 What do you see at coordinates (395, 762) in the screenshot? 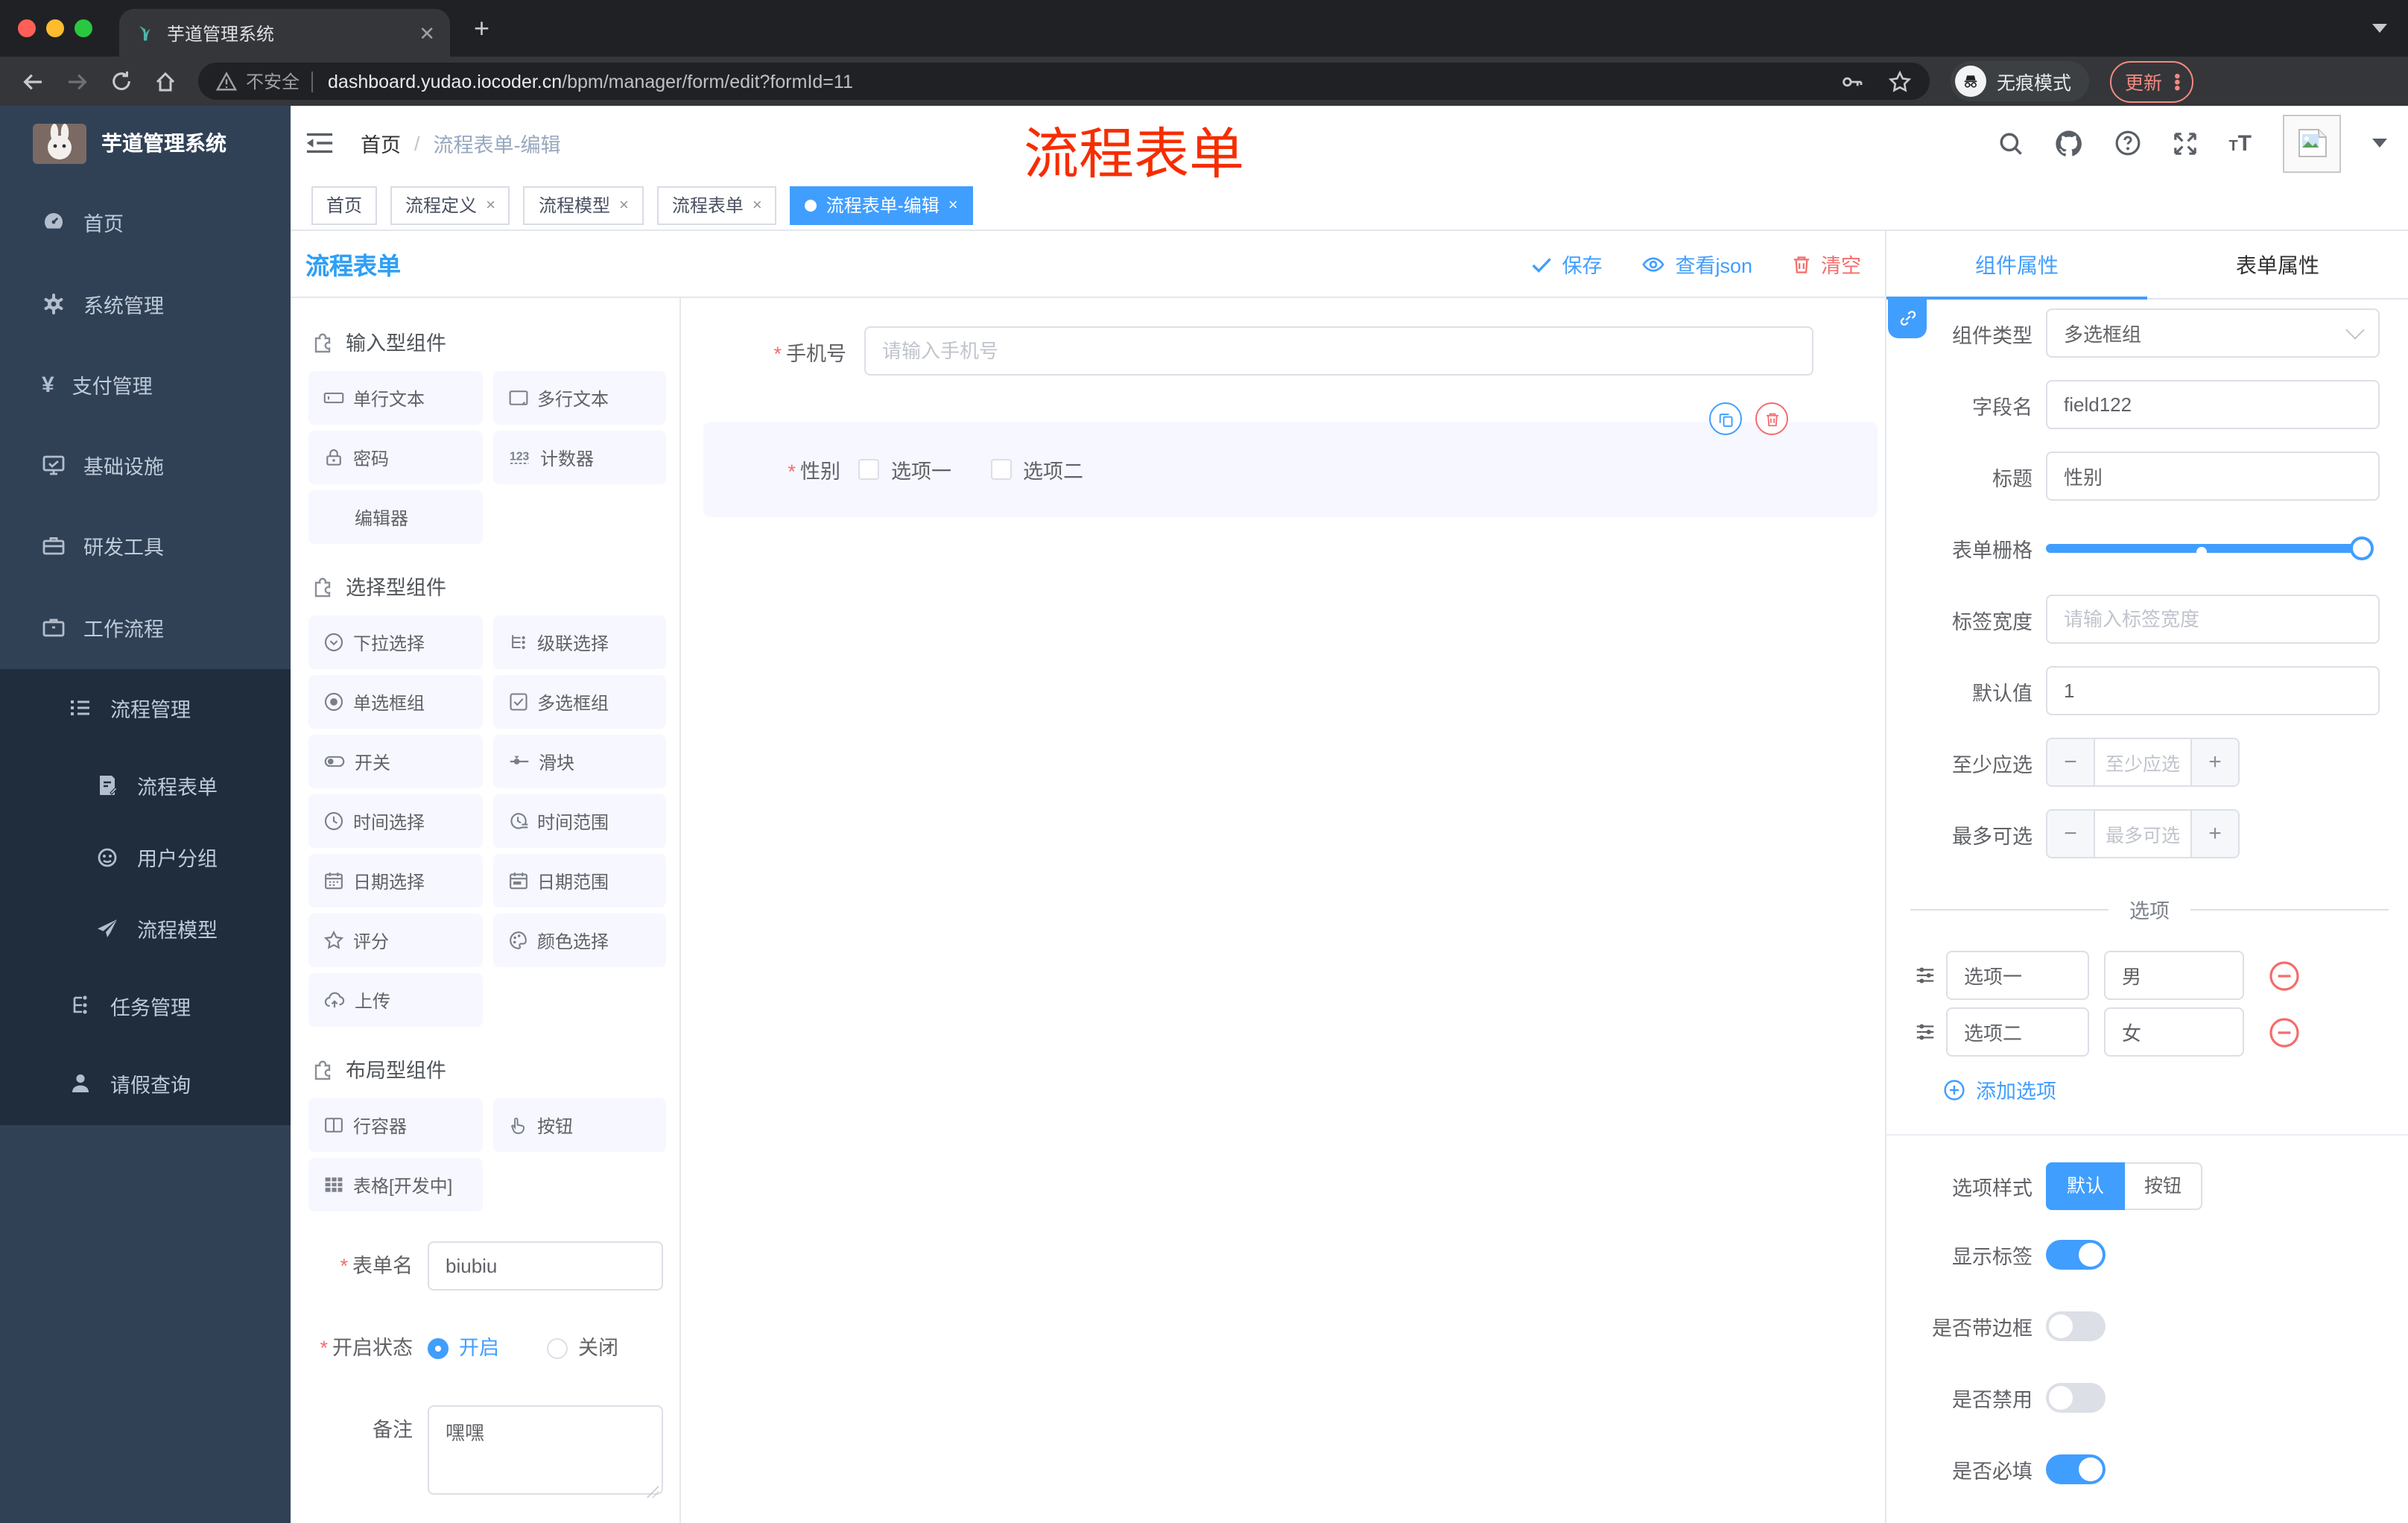
I see `component-switch: 开关` at bounding box center [395, 762].